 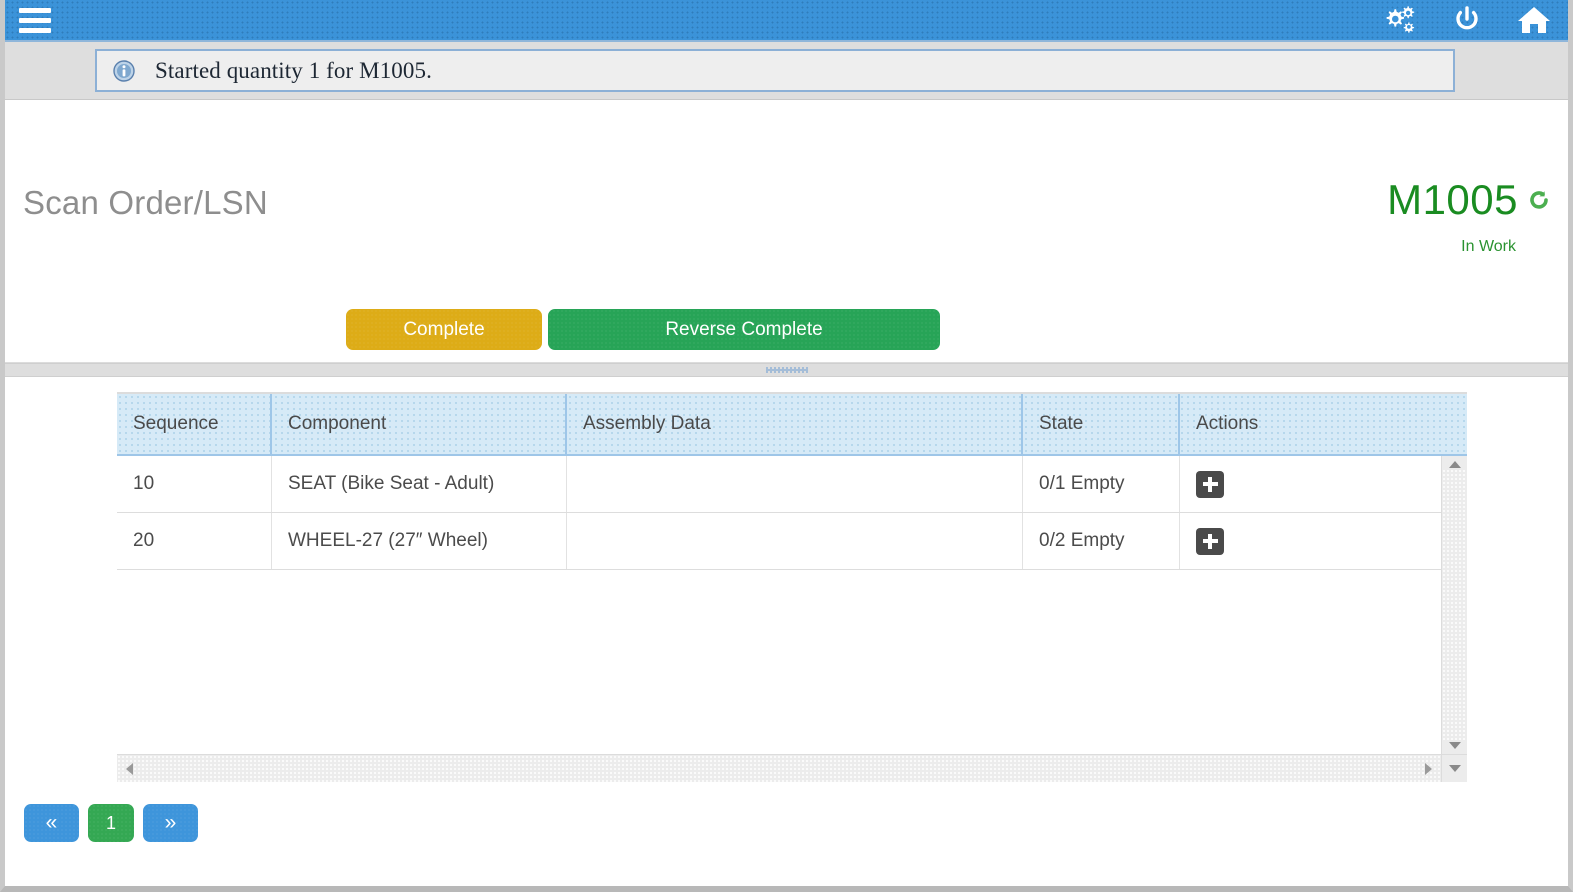 What do you see at coordinates (795, 425) in the screenshot?
I see `column-header-assembly-data: Assembly Data` at bounding box center [795, 425].